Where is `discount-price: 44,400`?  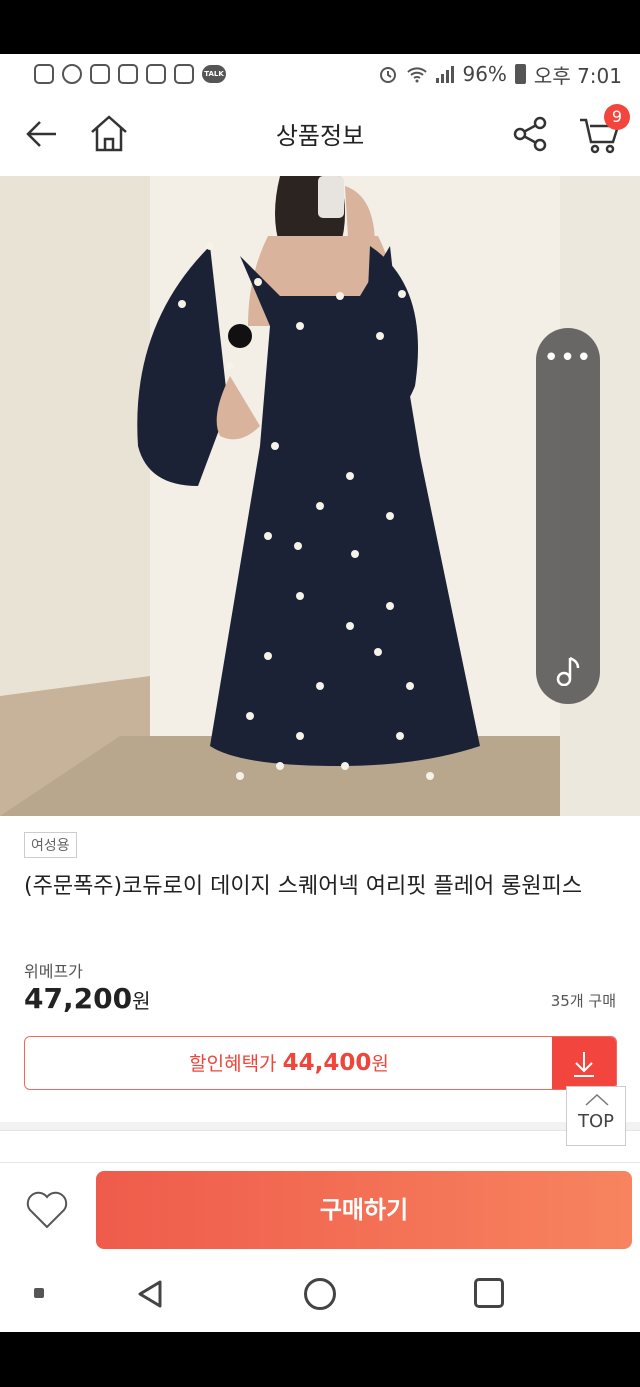
discount-price: 44,400 is located at coordinates (327, 1063).